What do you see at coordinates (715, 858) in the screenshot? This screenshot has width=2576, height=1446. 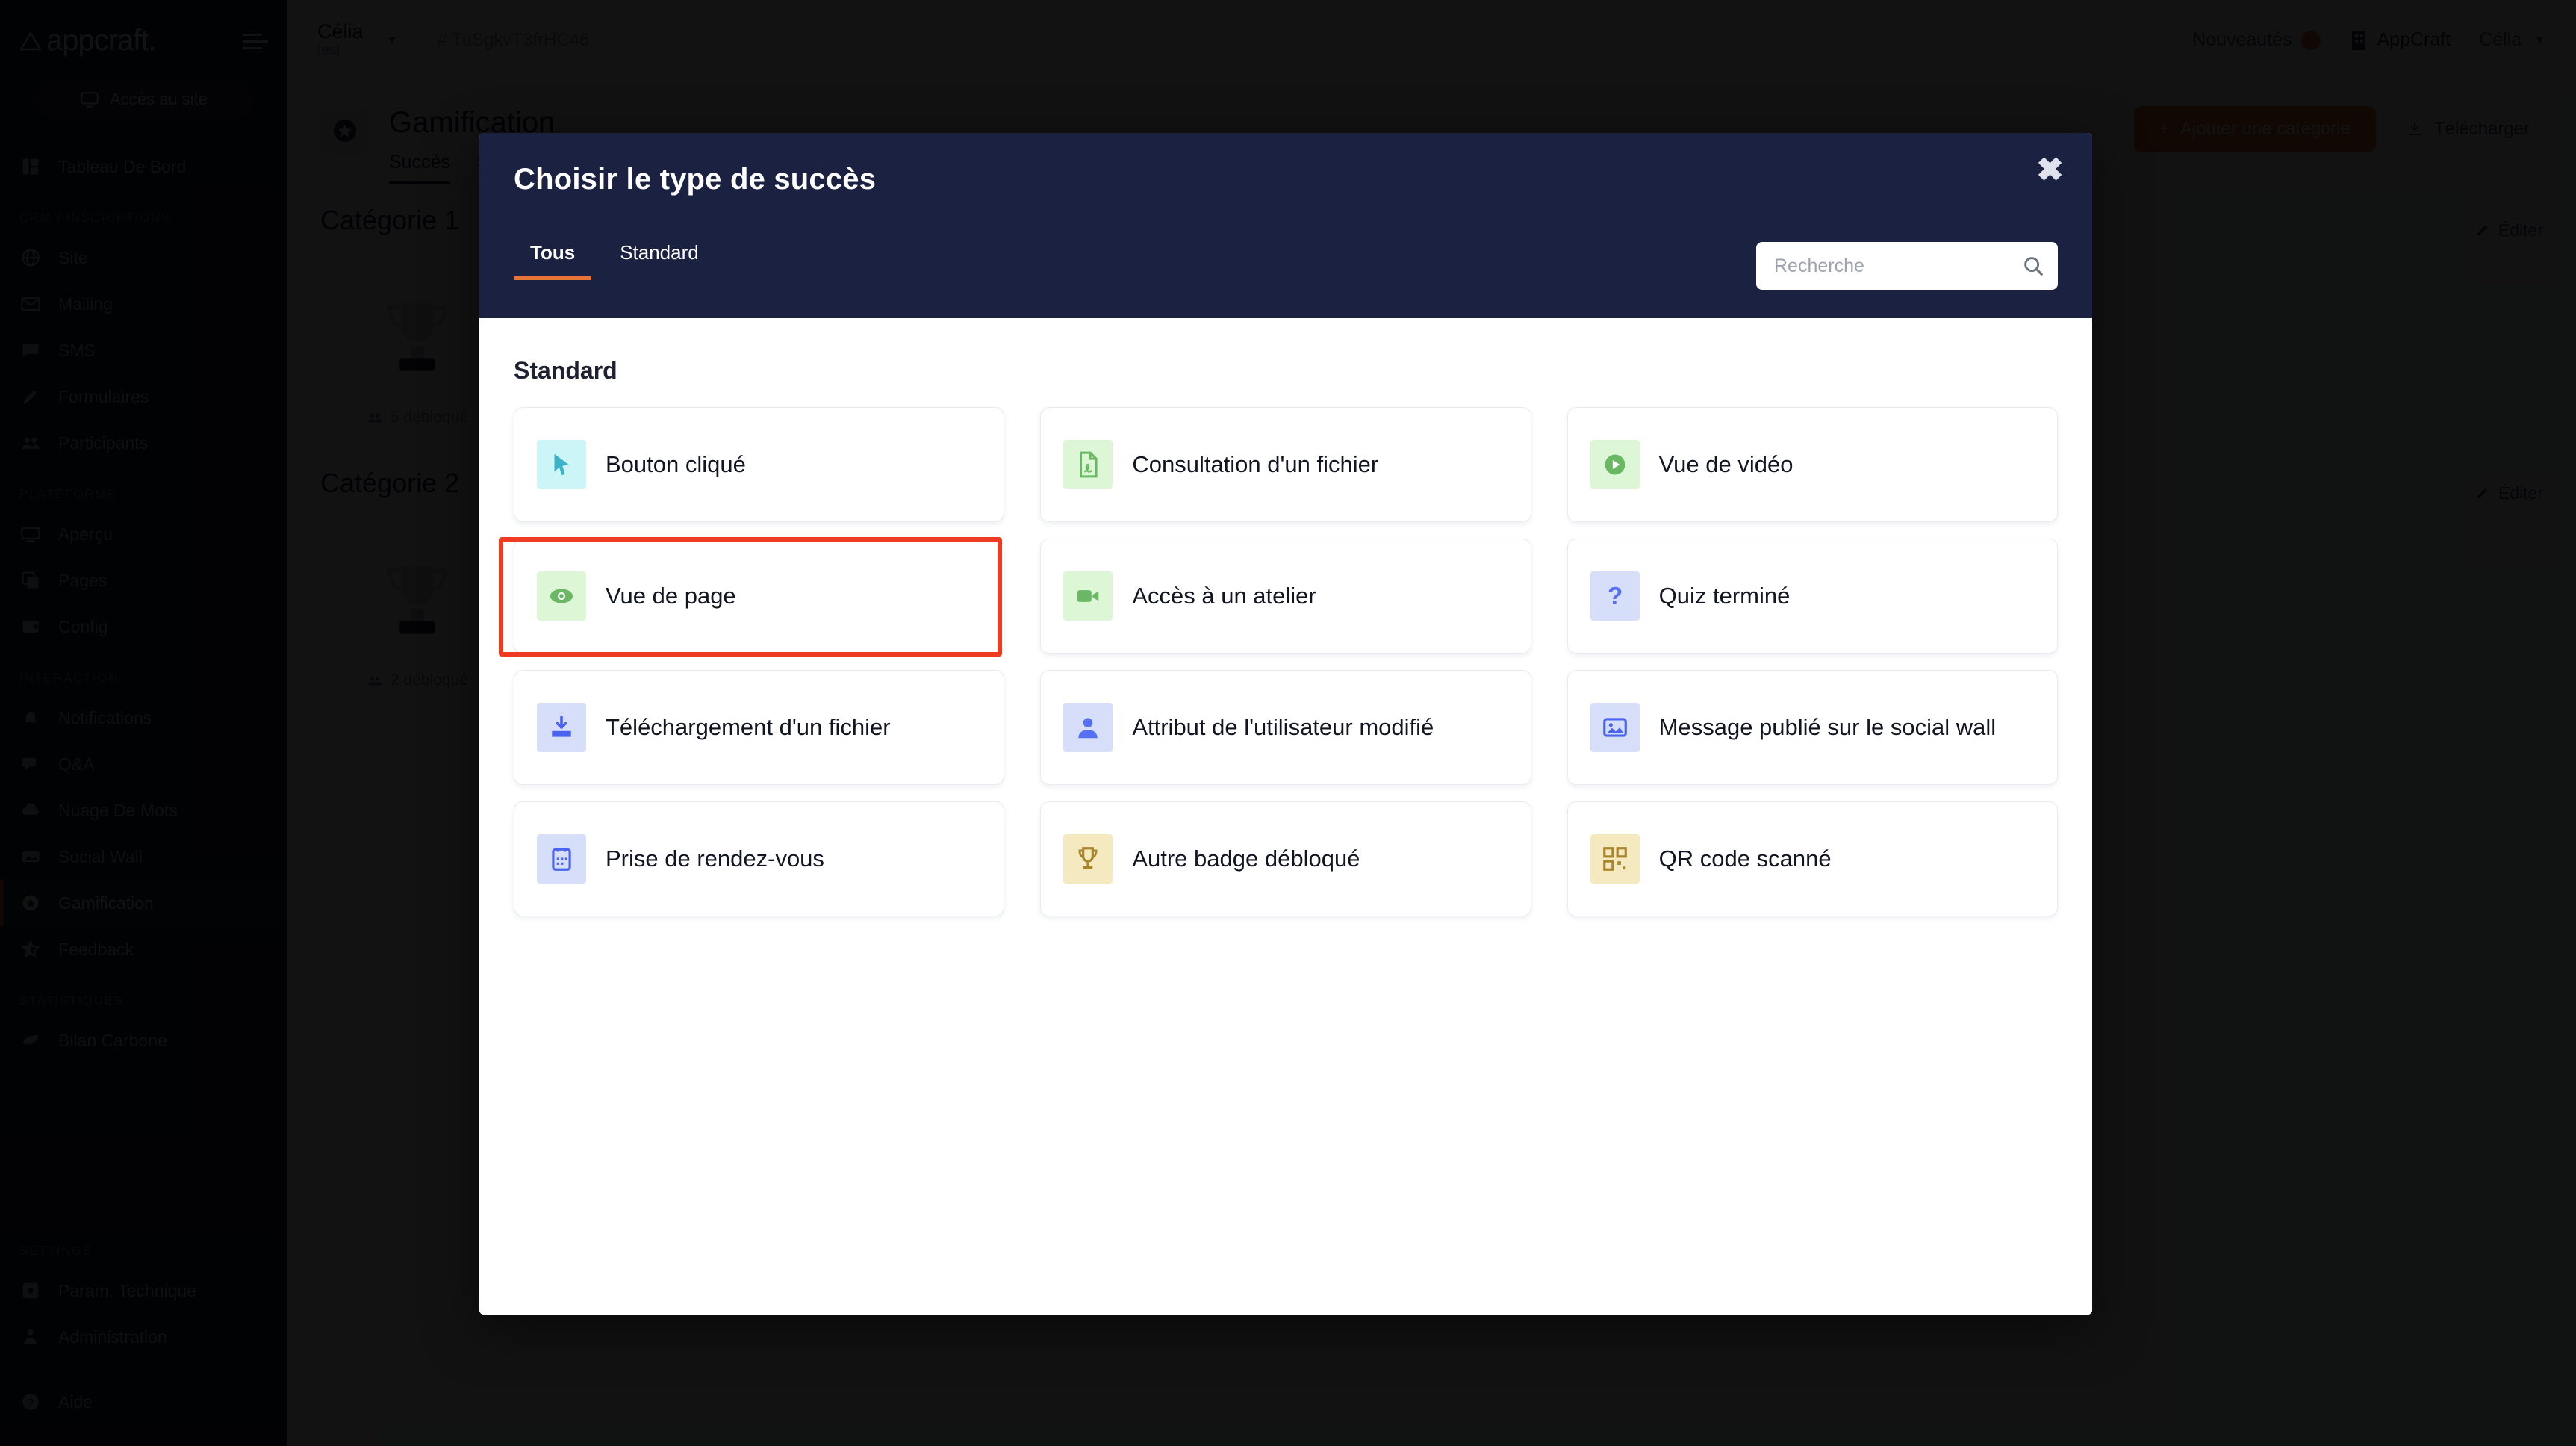 I see `option-label: Prise de rendez-vous` at bounding box center [715, 858].